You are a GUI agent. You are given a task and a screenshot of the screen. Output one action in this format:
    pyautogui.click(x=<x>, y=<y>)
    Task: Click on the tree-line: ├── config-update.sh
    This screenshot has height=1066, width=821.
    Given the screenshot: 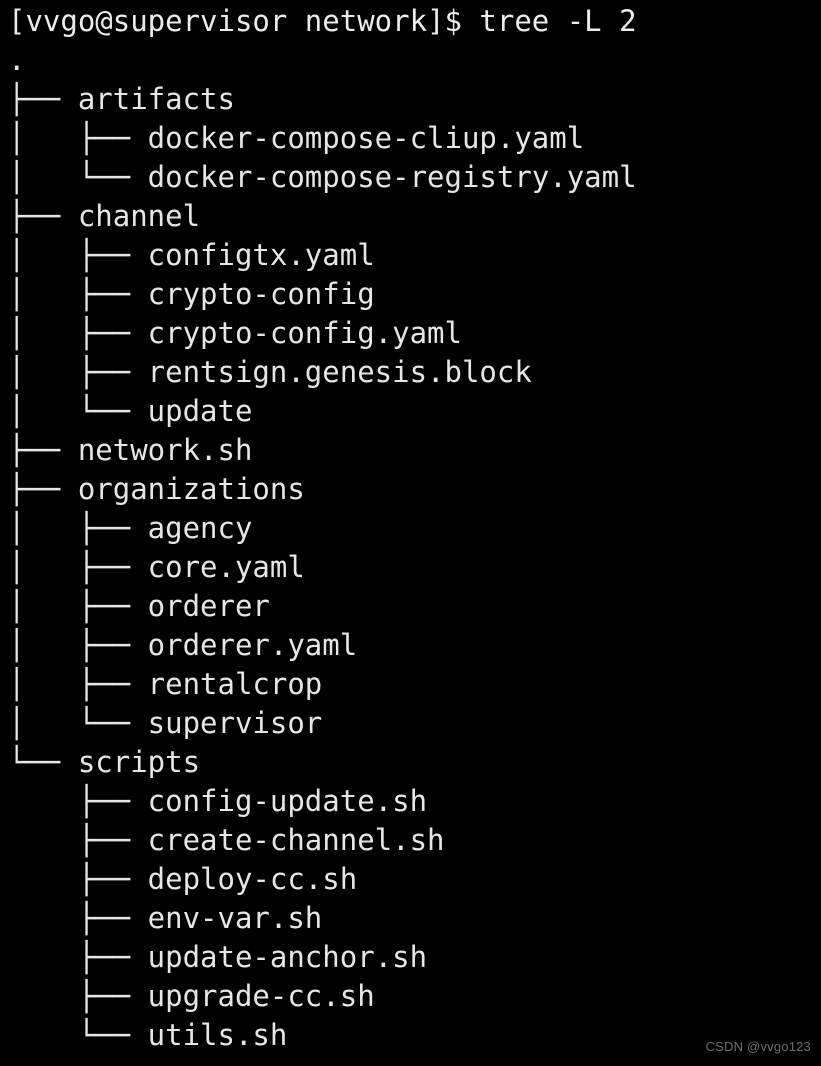 What is the action you would take?
    pyautogui.click(x=218, y=801)
    